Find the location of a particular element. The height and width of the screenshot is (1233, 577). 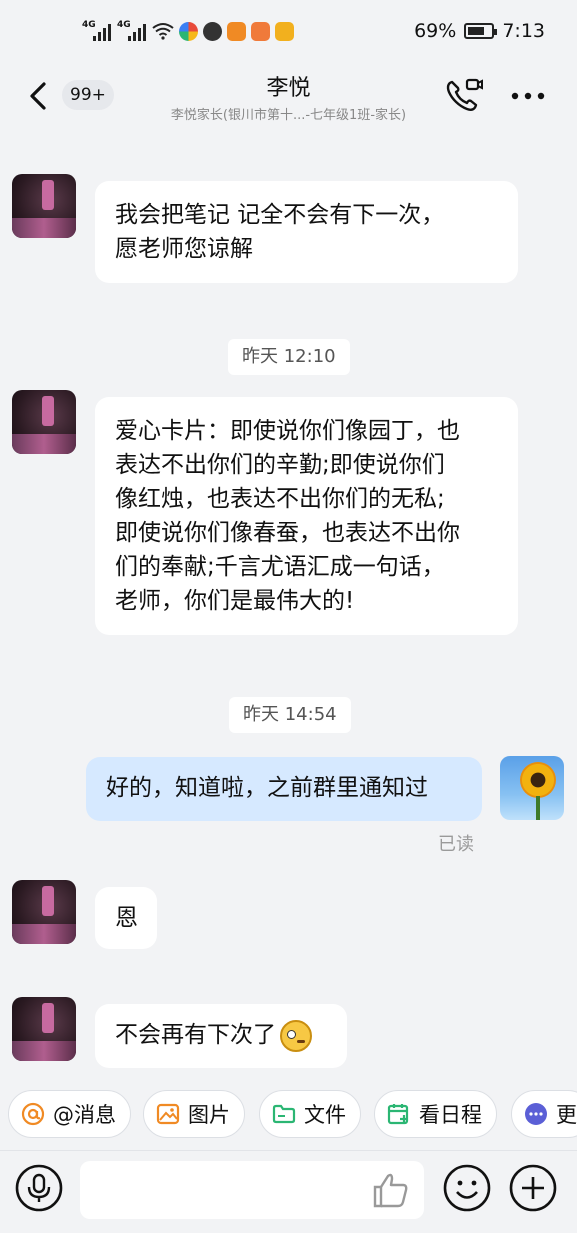

contact-name: 李悦 is located at coordinates (288, 88).